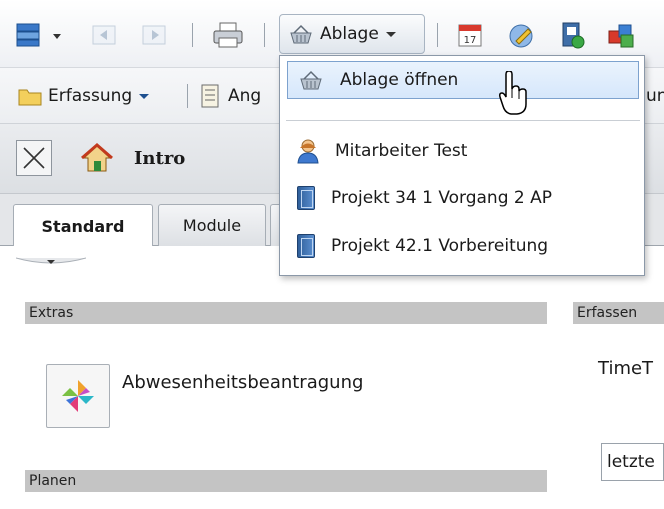  I want to click on window-layout-icon, so click(38, 35).